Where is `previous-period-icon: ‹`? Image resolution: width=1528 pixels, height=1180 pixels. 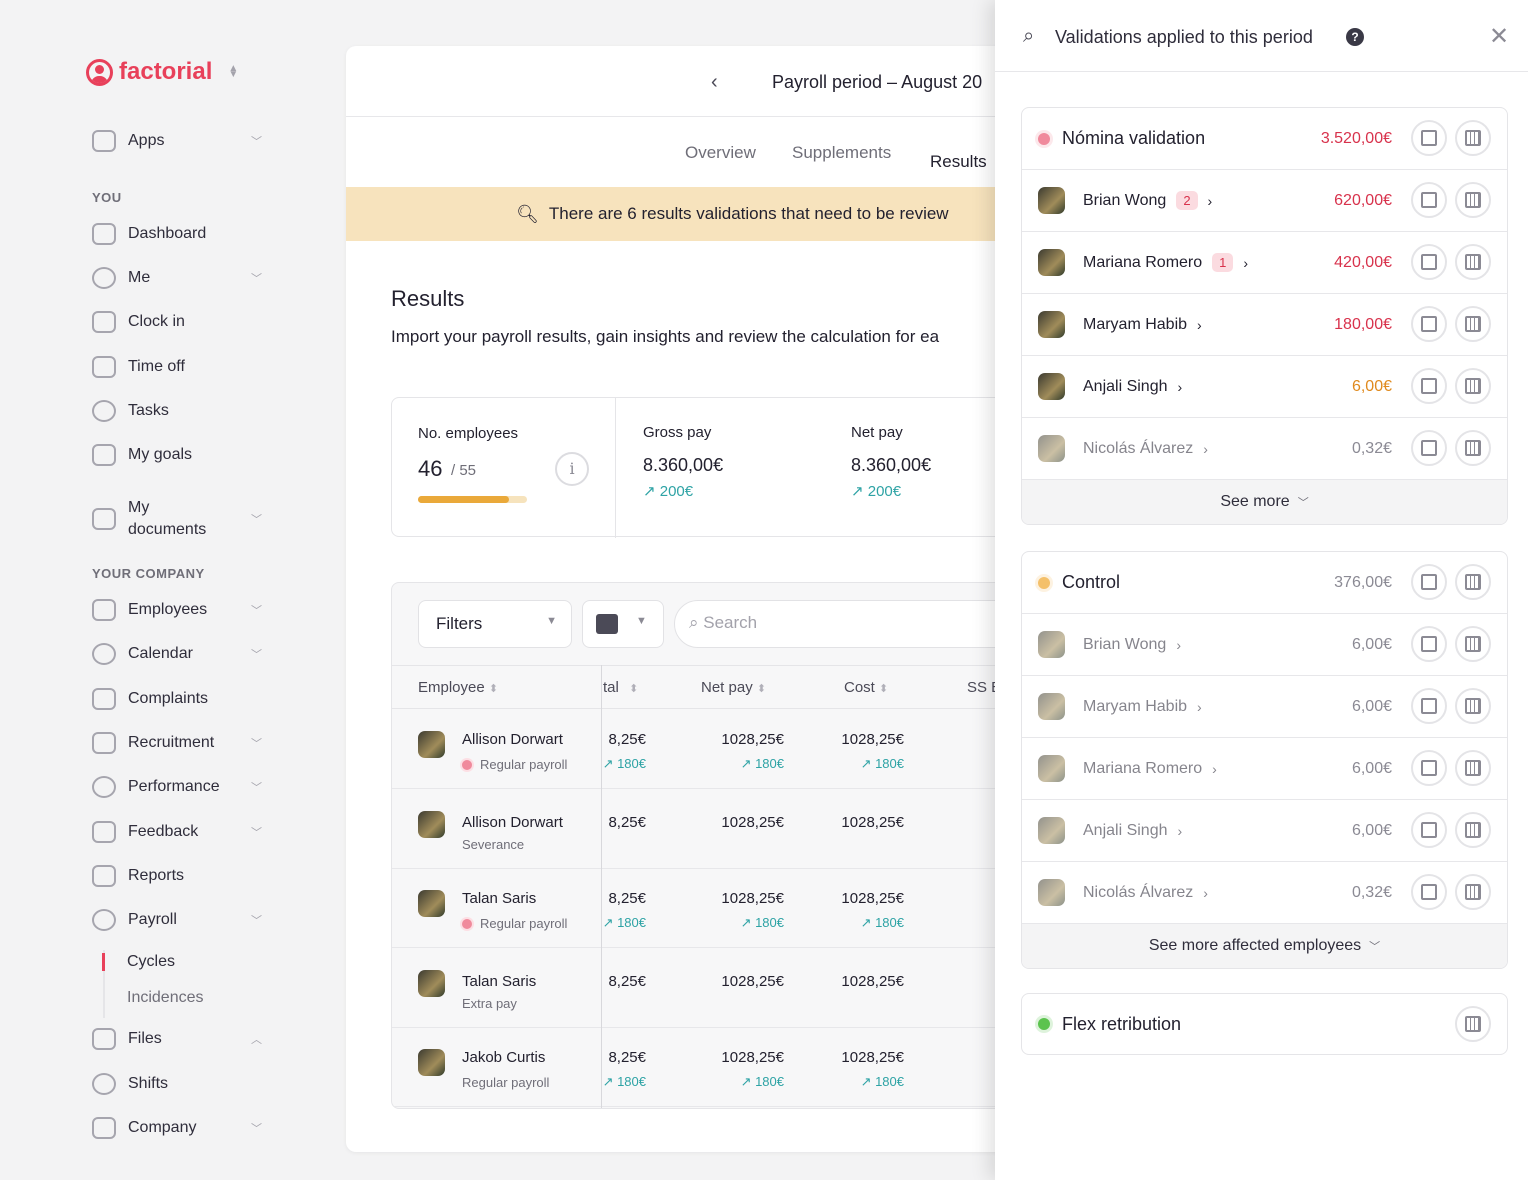 previous-period-icon: ‹ is located at coordinates (714, 82).